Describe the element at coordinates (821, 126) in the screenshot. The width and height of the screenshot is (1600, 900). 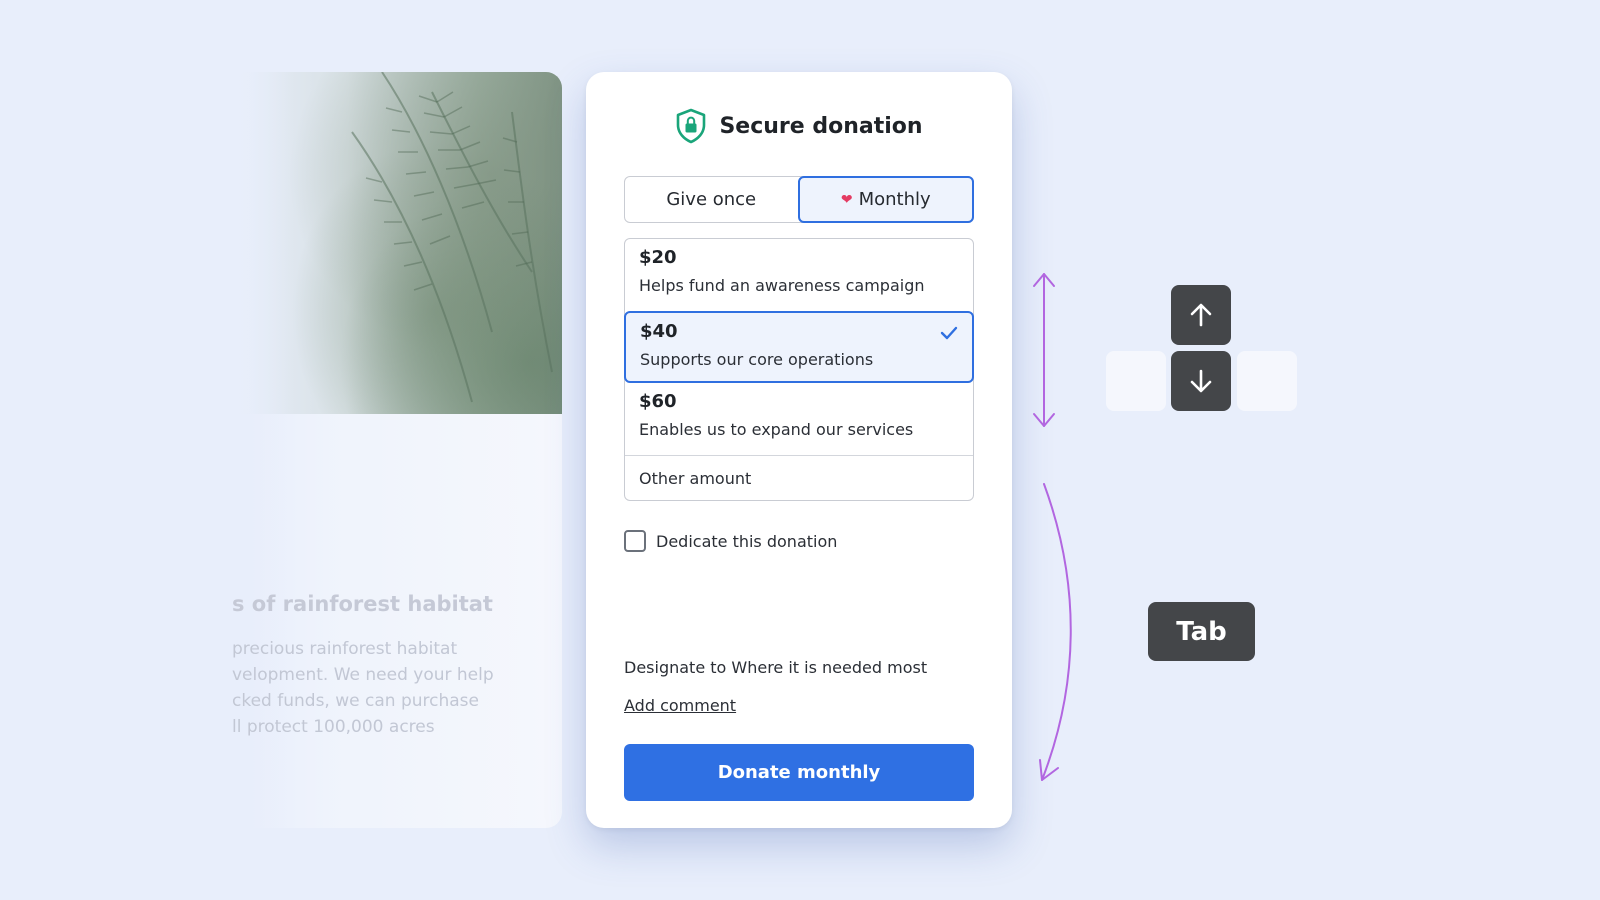
I see `modal-title: Secure donation` at that location.